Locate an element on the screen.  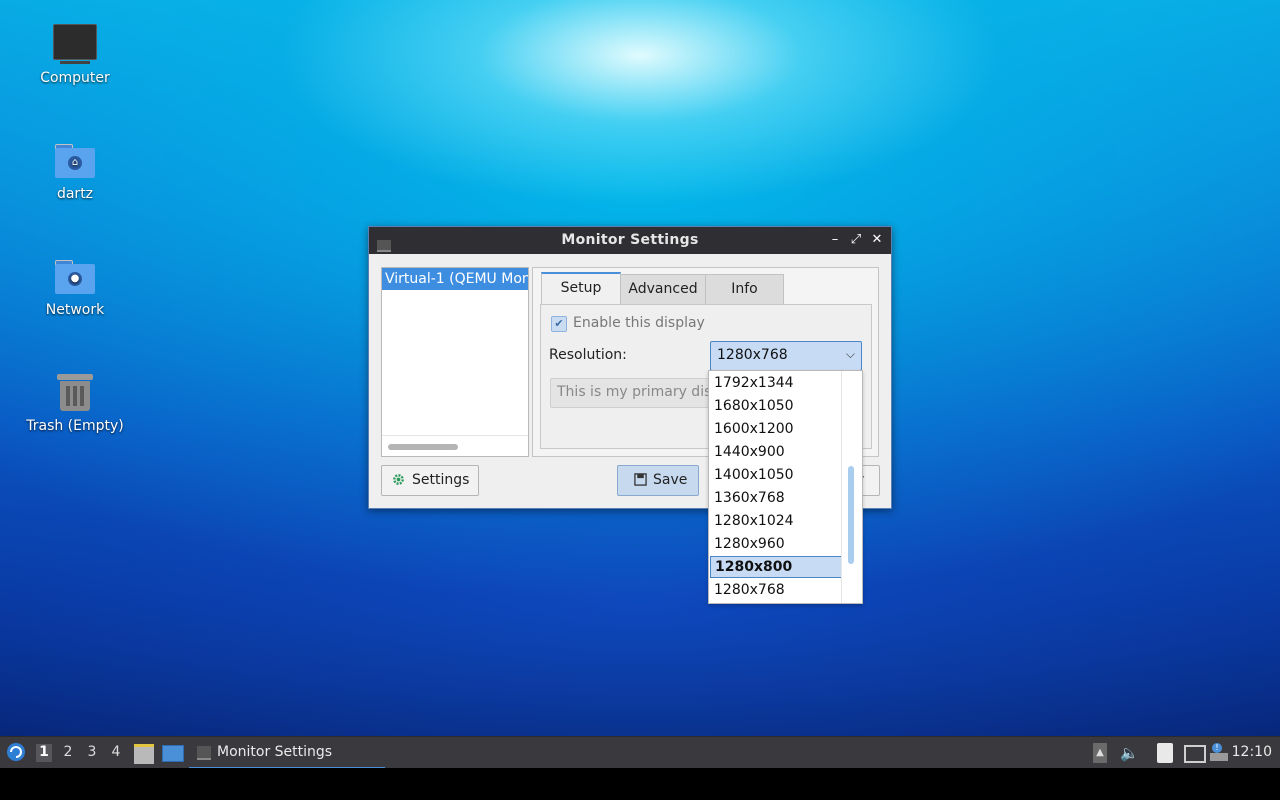
monitor-list-item: Virtual-1 (QEMU Mon is located at coordinates (455, 279).